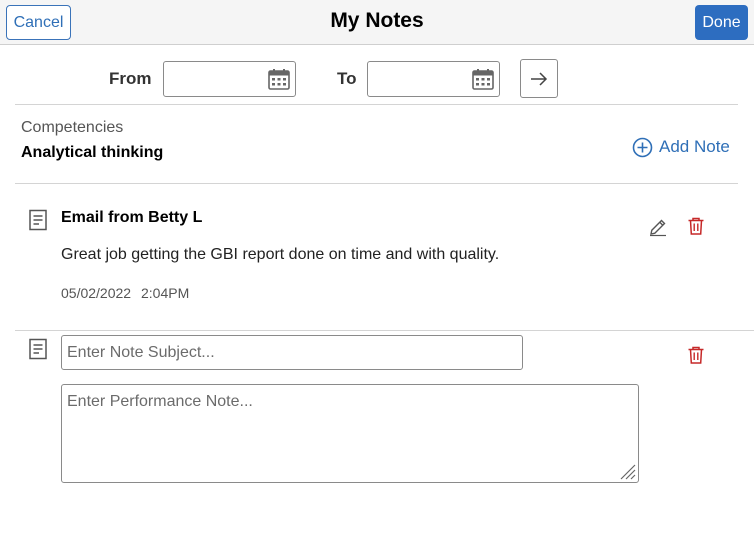  Describe the element at coordinates (627, 471) in the screenshot. I see `resize-handle-icon` at that location.